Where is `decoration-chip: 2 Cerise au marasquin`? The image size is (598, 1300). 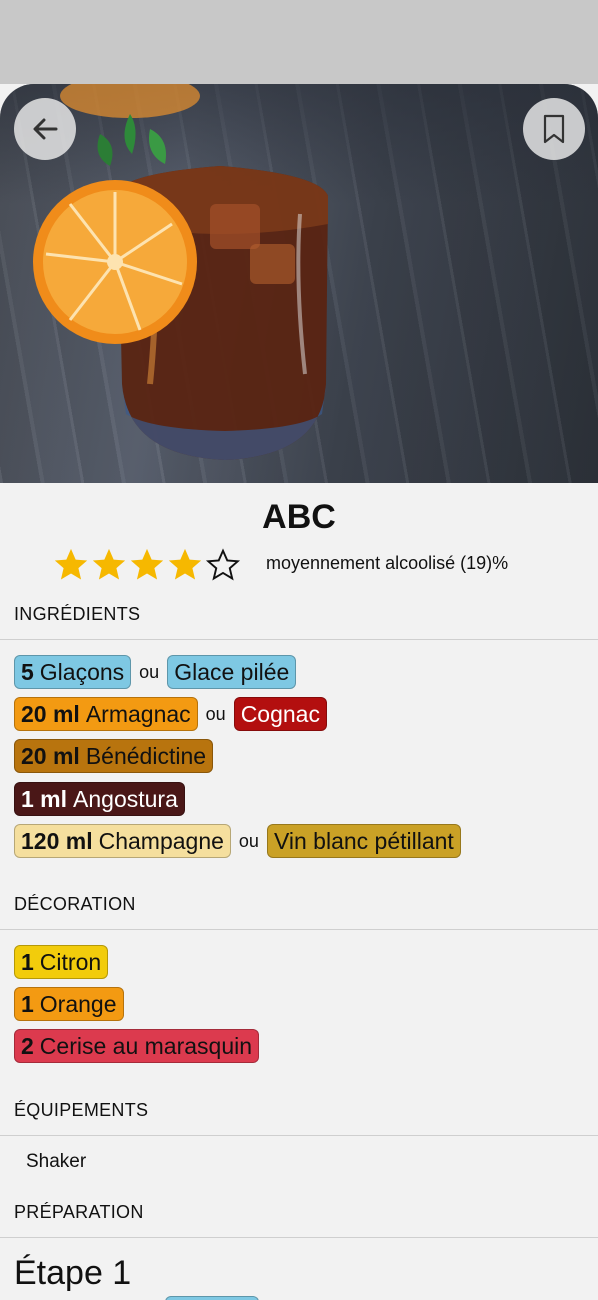 decoration-chip: 2 Cerise au marasquin is located at coordinates (137, 1046).